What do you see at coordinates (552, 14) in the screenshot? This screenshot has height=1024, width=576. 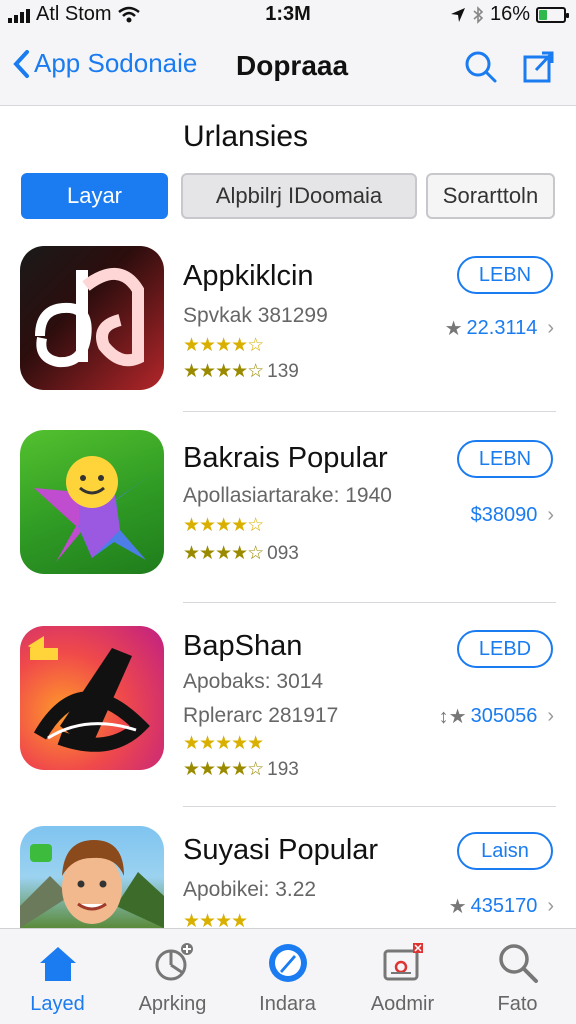 I see `battery-icon` at bounding box center [552, 14].